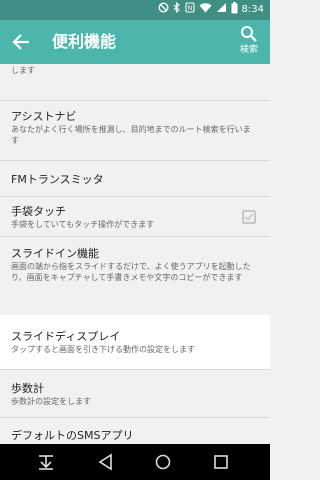 This screenshot has width=320, height=480. Describe the element at coordinates (72, 435) in the screenshot. I see `item-title: デフォルトのSMSアプリ` at that location.